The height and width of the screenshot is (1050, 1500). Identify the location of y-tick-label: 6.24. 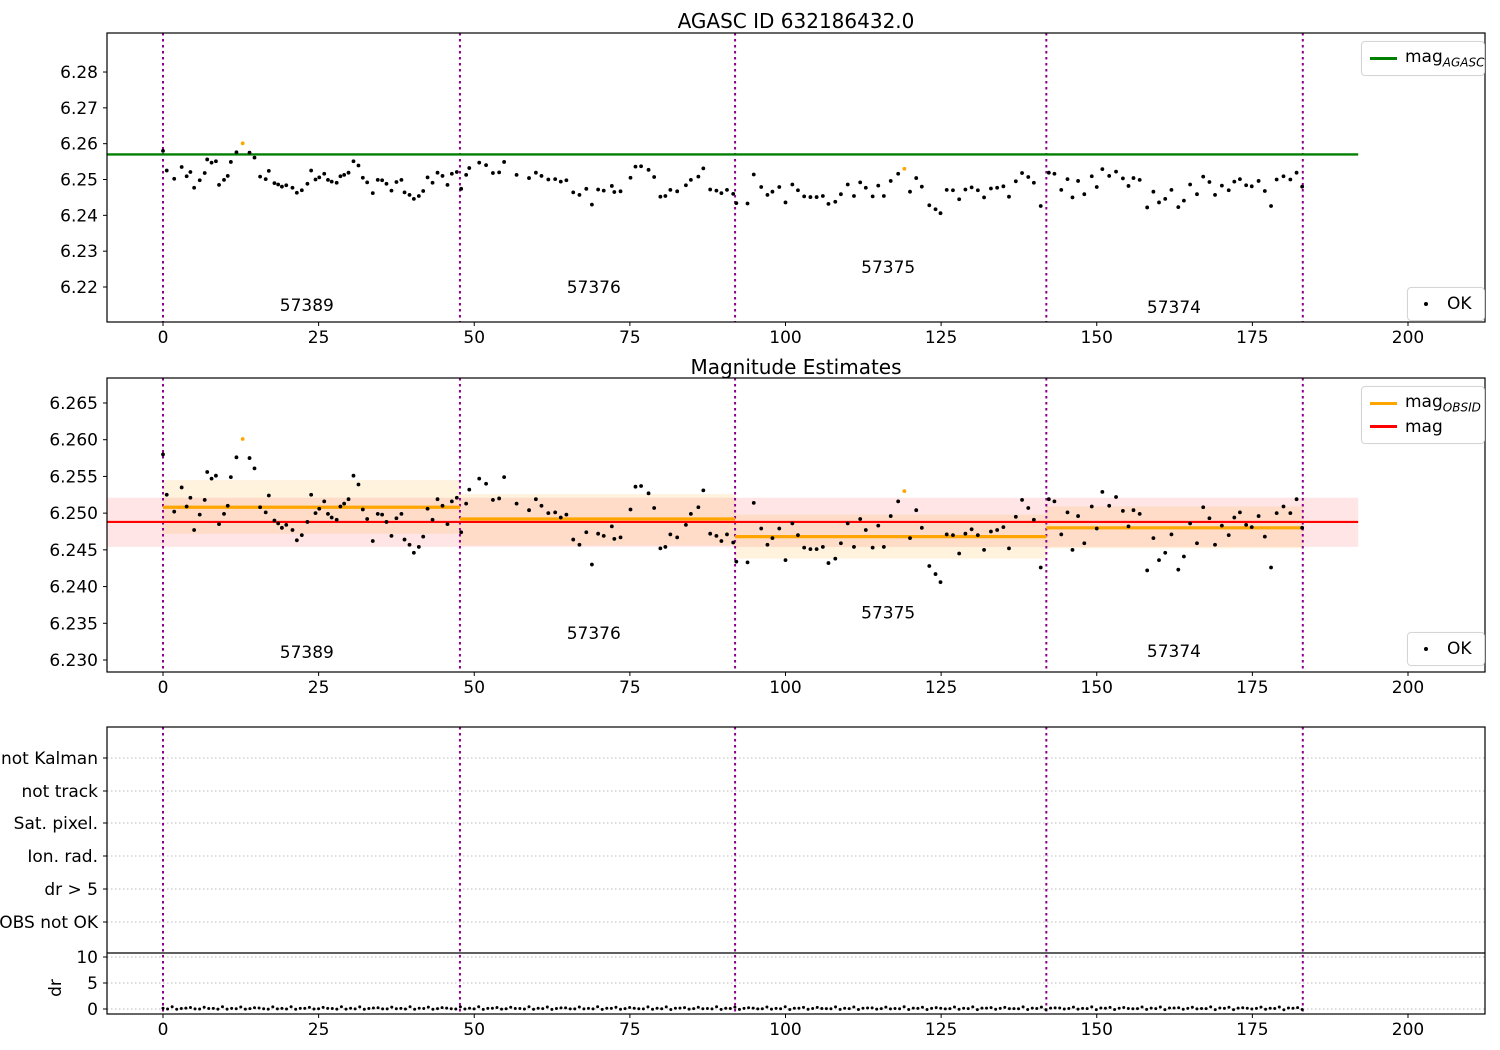
(79, 216).